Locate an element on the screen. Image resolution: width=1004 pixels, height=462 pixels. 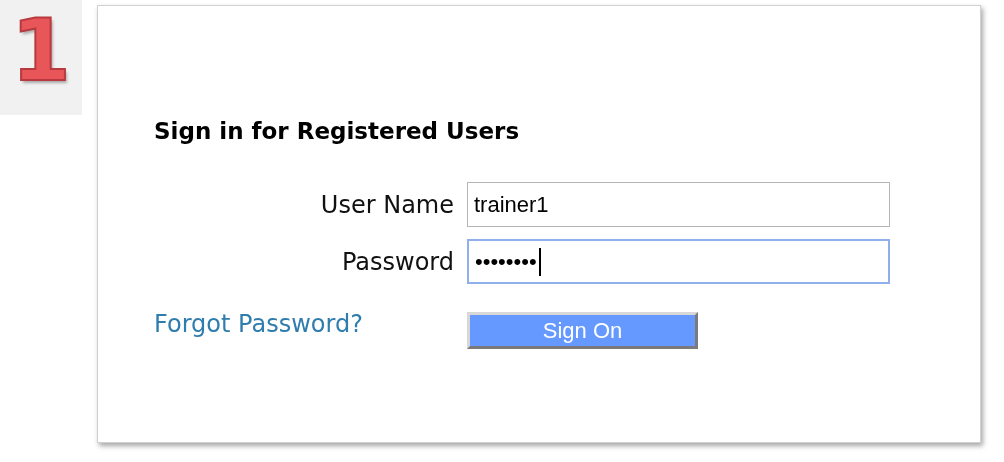
form-heading: Sign in for Registered Users is located at coordinates (337, 131).